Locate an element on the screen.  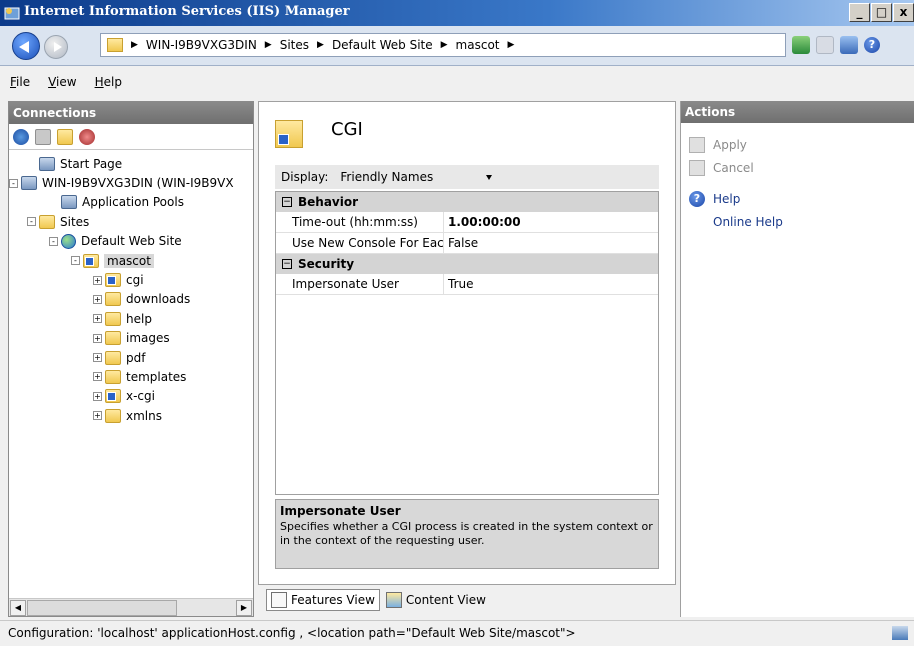
content-view-tab: Content View is located at coordinates (436, 600).